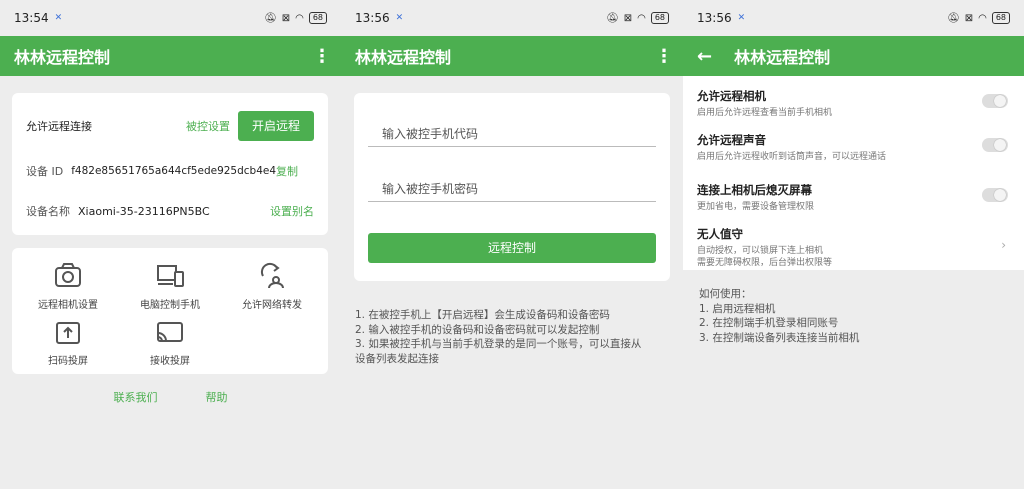  I want to click on remote-camera-settings-item: 远程相机设置, so click(68, 286).